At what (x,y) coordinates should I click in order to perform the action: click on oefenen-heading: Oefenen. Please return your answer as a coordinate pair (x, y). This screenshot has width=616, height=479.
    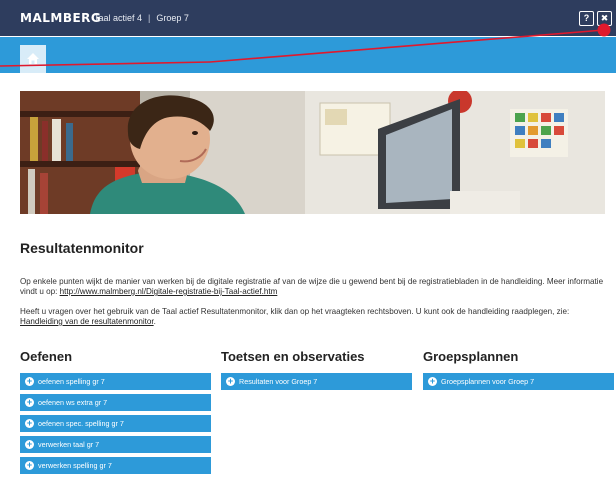
    Looking at the image, I should click on (46, 356).